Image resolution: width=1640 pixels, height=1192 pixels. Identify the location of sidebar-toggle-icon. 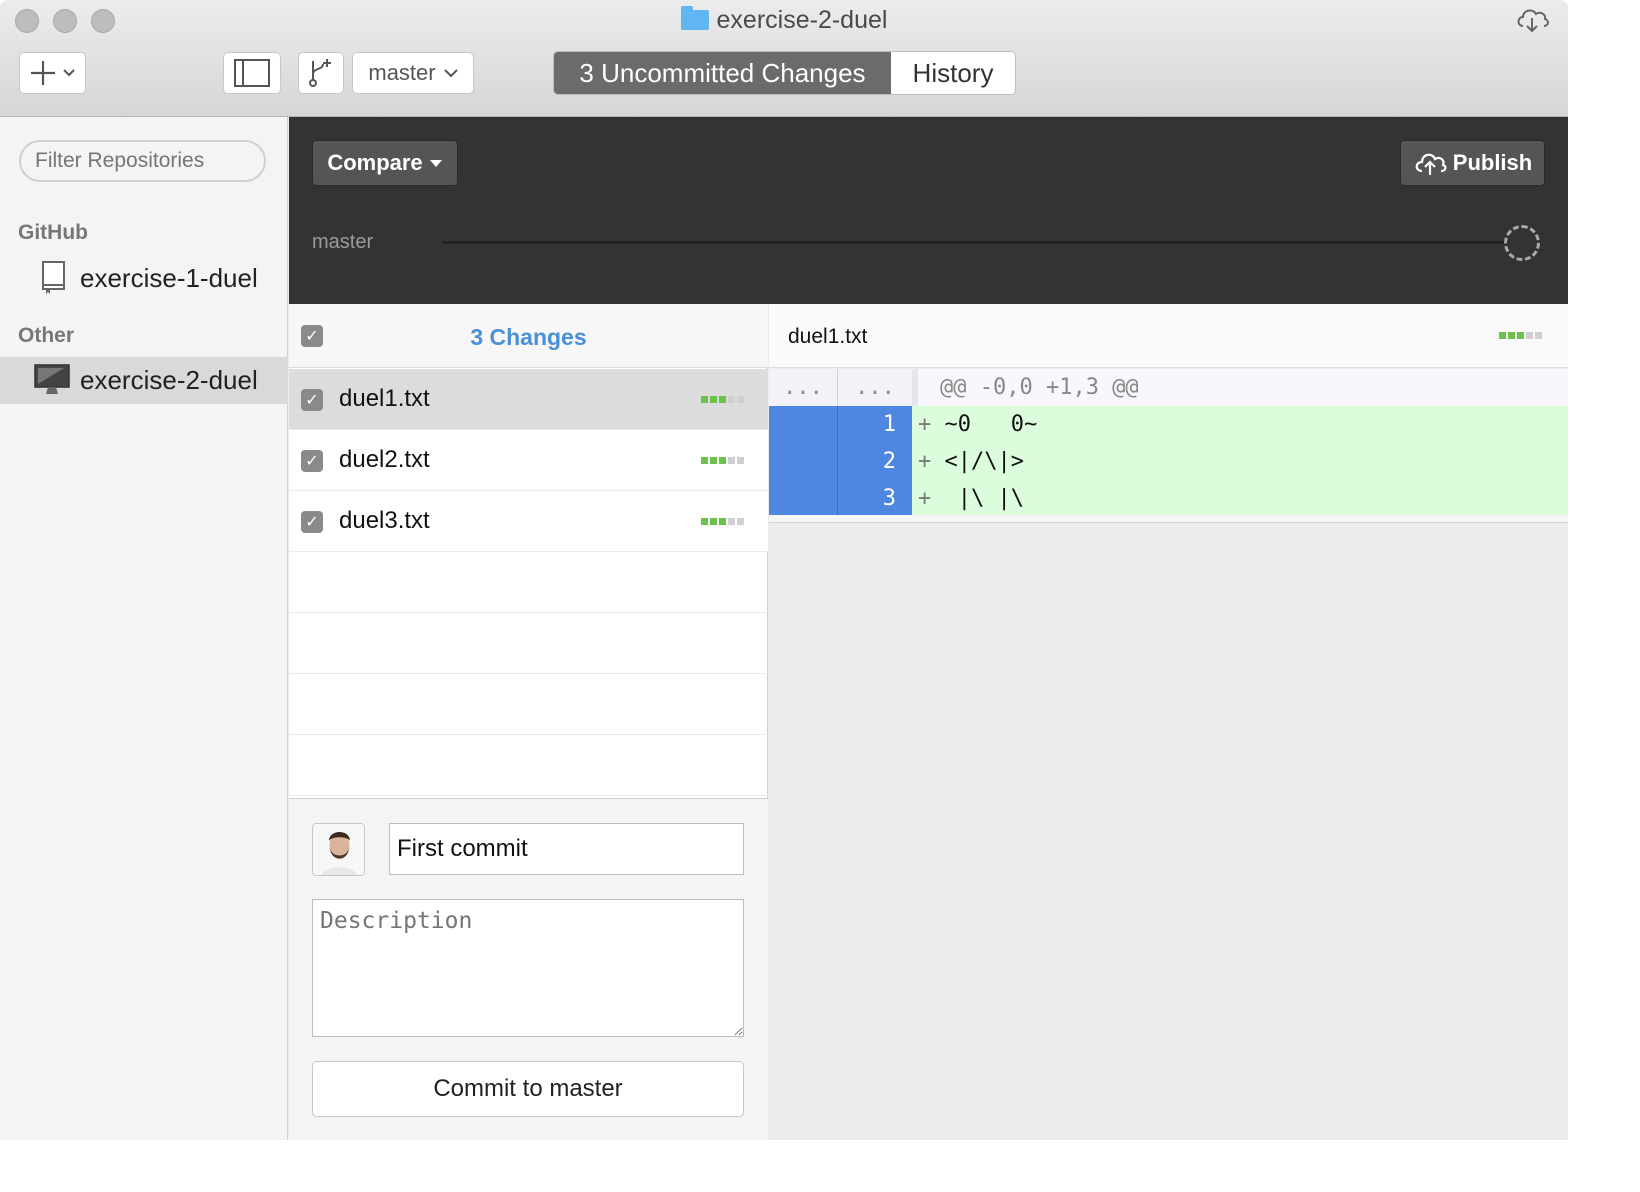
(252, 73).